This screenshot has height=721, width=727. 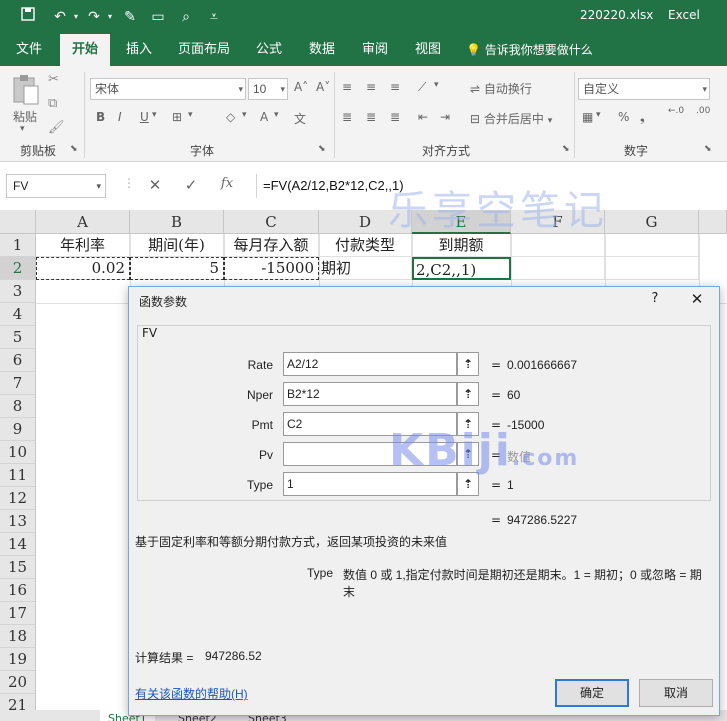 I want to click on help-icon: ?, so click(x=655, y=298).